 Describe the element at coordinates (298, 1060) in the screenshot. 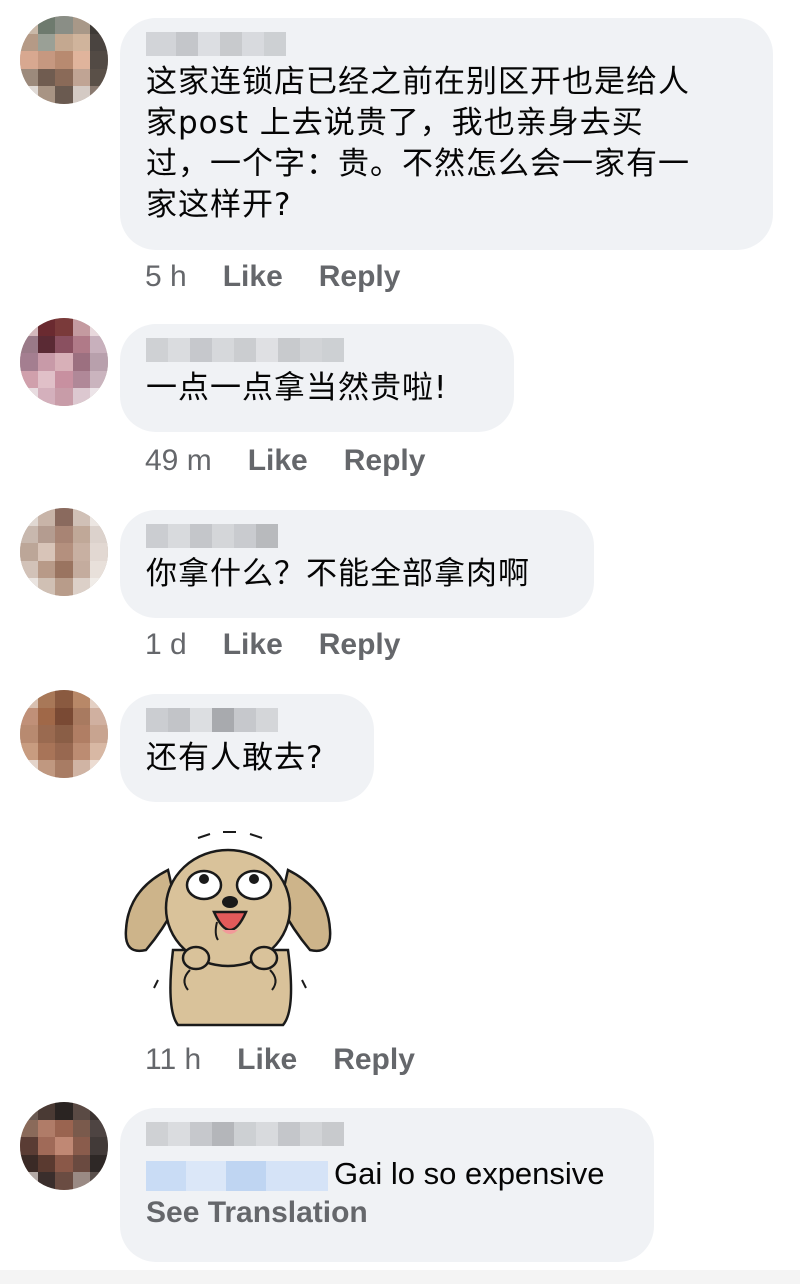

I see `comment-actions: 11 h Like Reply` at that location.